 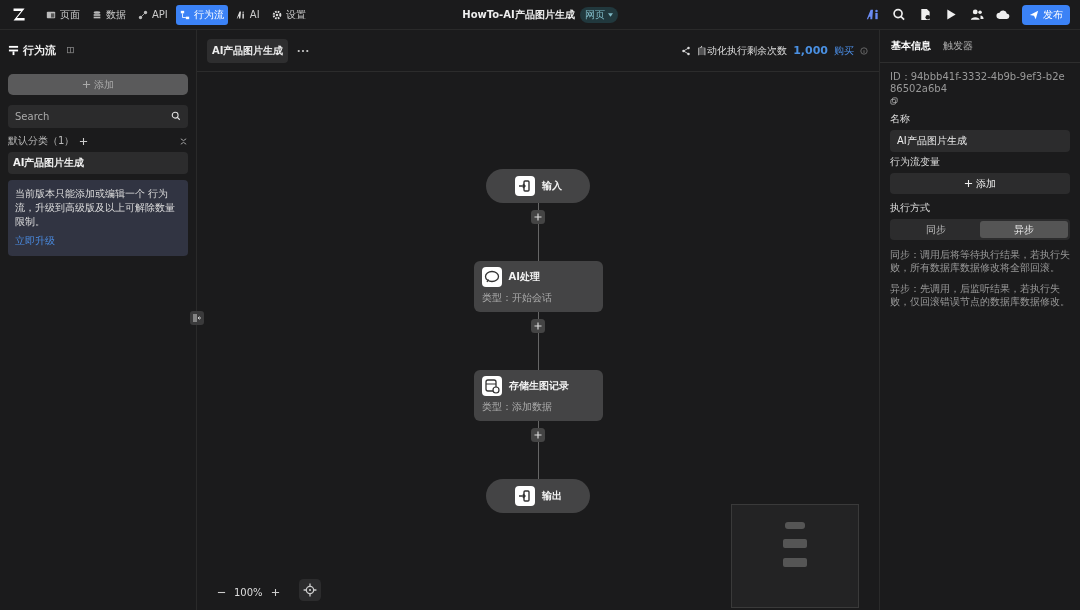 What do you see at coordinates (1046, 14) in the screenshot?
I see `publish-button: 发布` at bounding box center [1046, 14].